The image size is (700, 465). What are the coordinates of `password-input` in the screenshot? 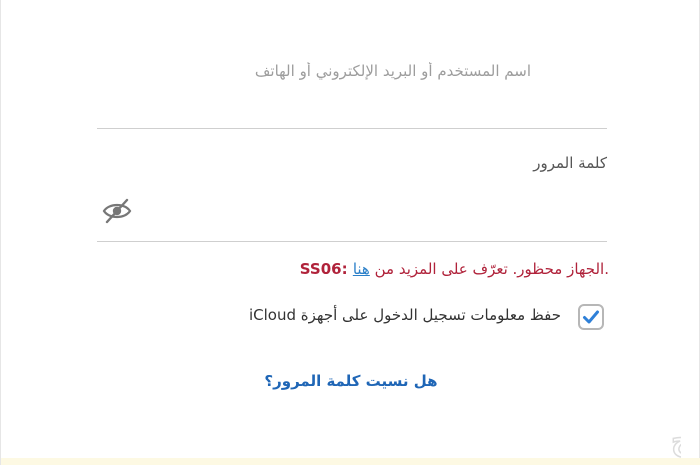 It's located at (380, 213).